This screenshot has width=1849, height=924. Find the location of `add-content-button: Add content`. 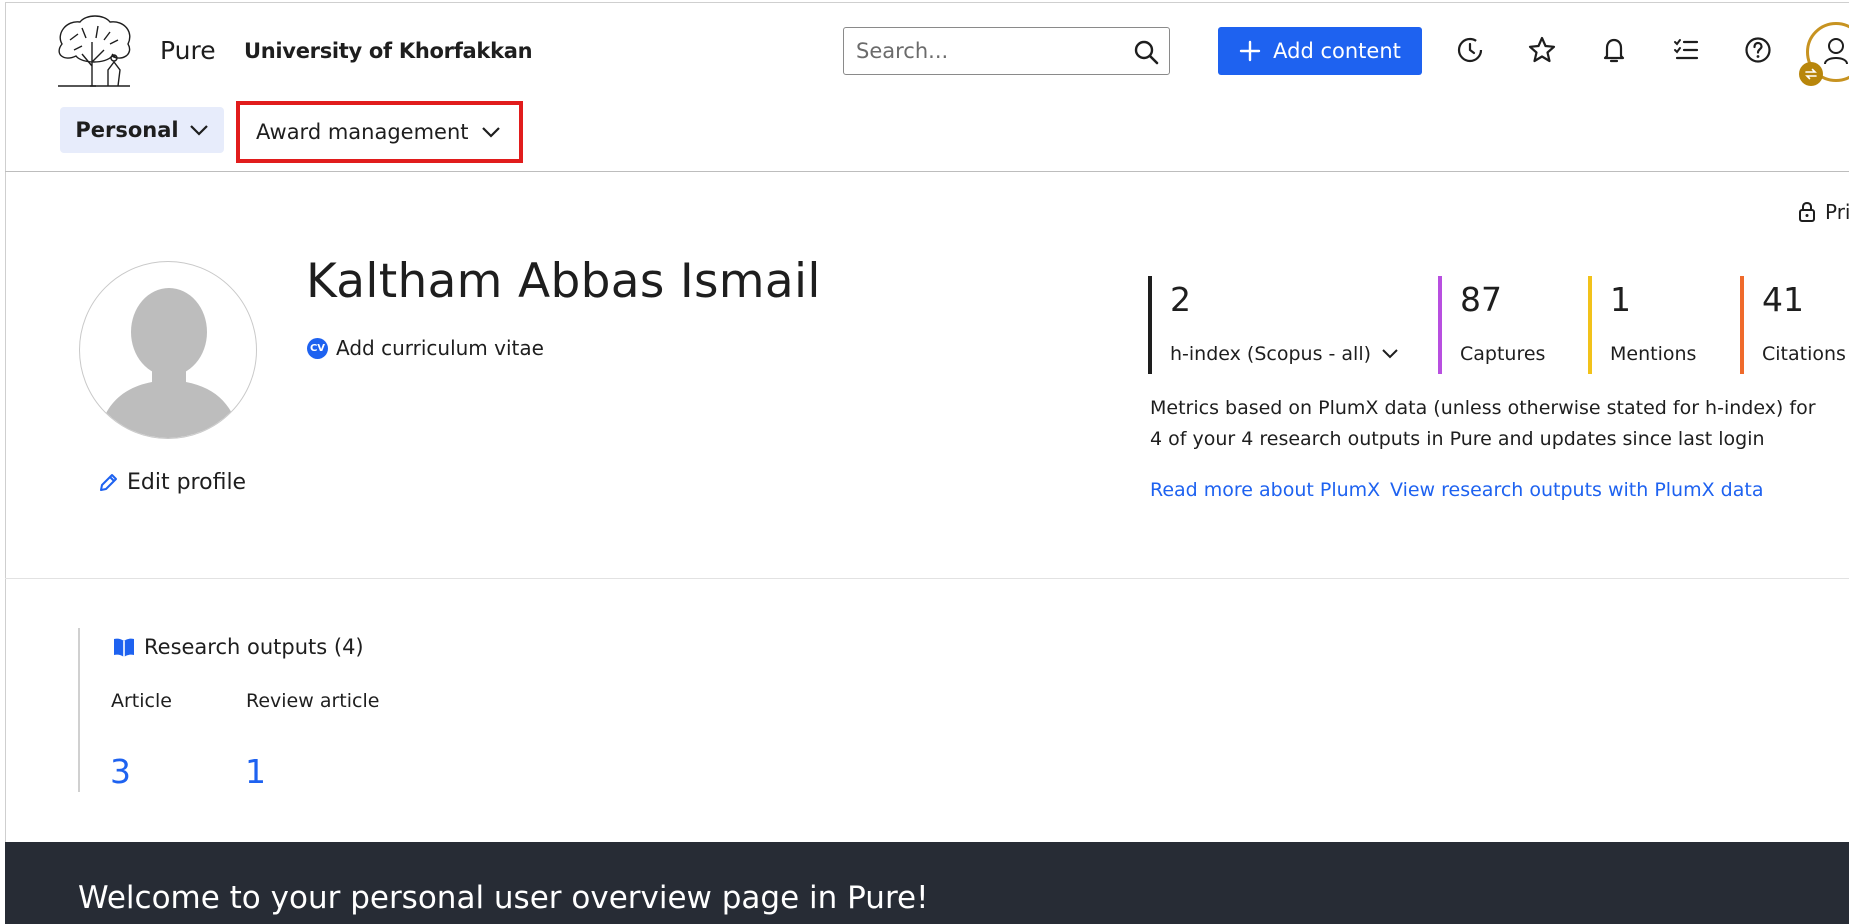

add-content-button: Add content is located at coordinates (1320, 51).